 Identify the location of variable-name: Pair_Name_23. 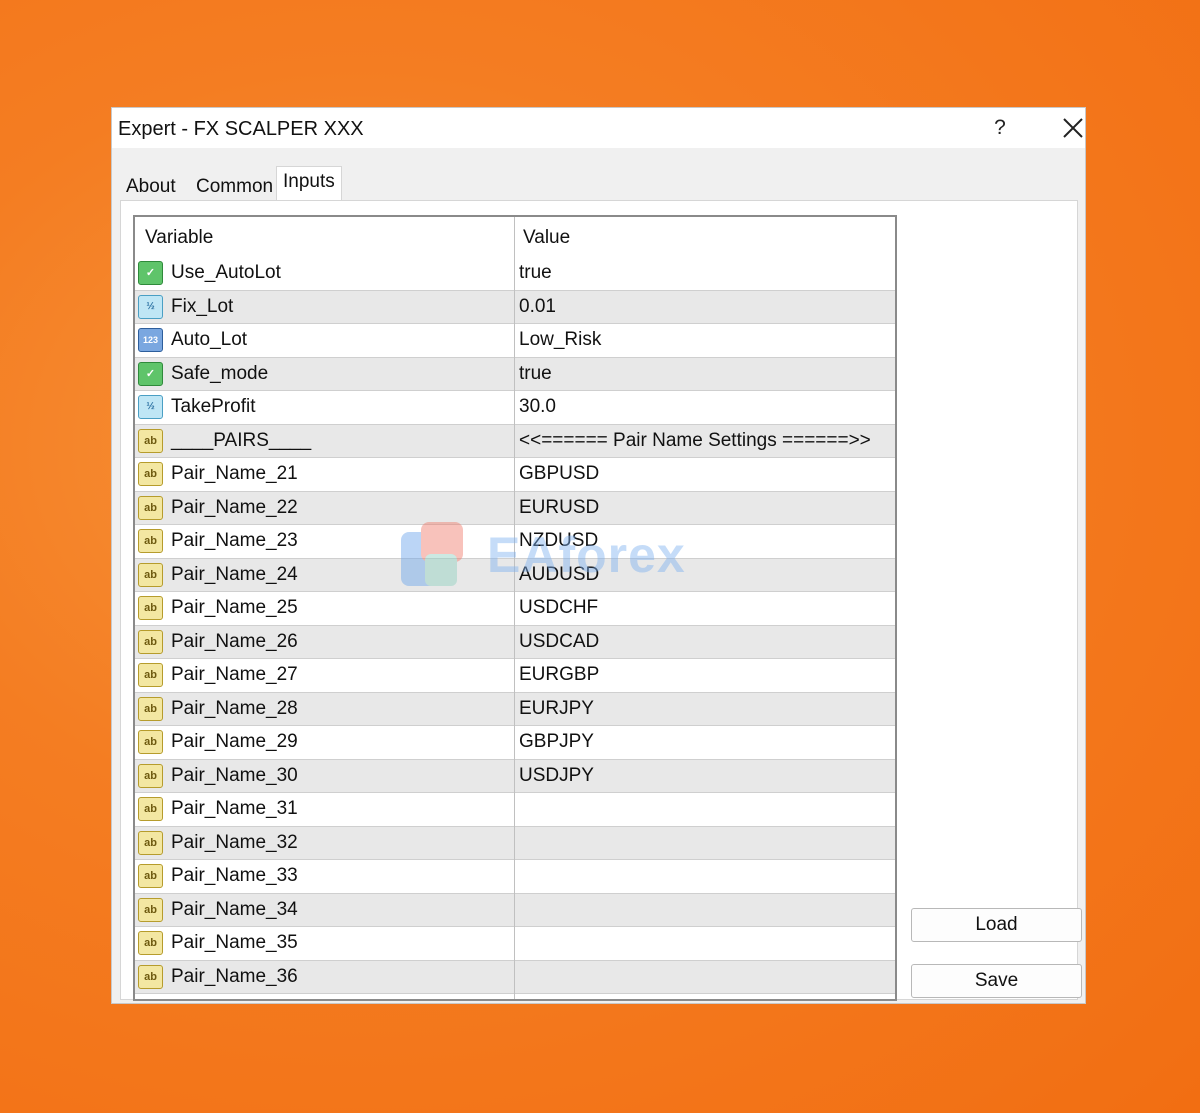
(234, 540).